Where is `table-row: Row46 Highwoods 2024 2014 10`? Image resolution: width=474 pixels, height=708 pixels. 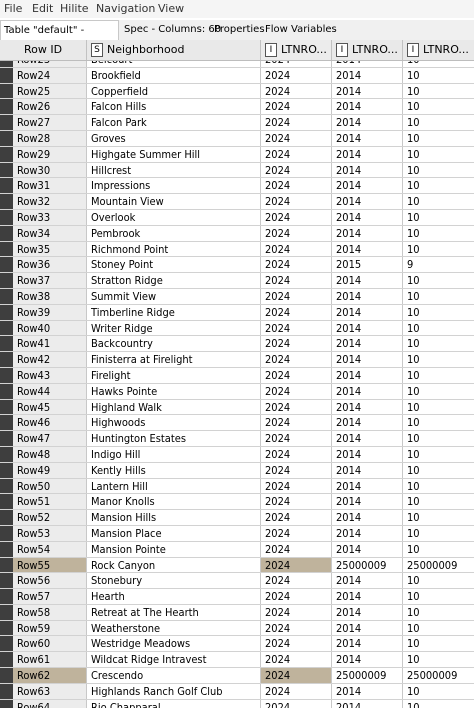 table-row: Row46 Highwoods 2024 2014 10 is located at coordinates (237, 423).